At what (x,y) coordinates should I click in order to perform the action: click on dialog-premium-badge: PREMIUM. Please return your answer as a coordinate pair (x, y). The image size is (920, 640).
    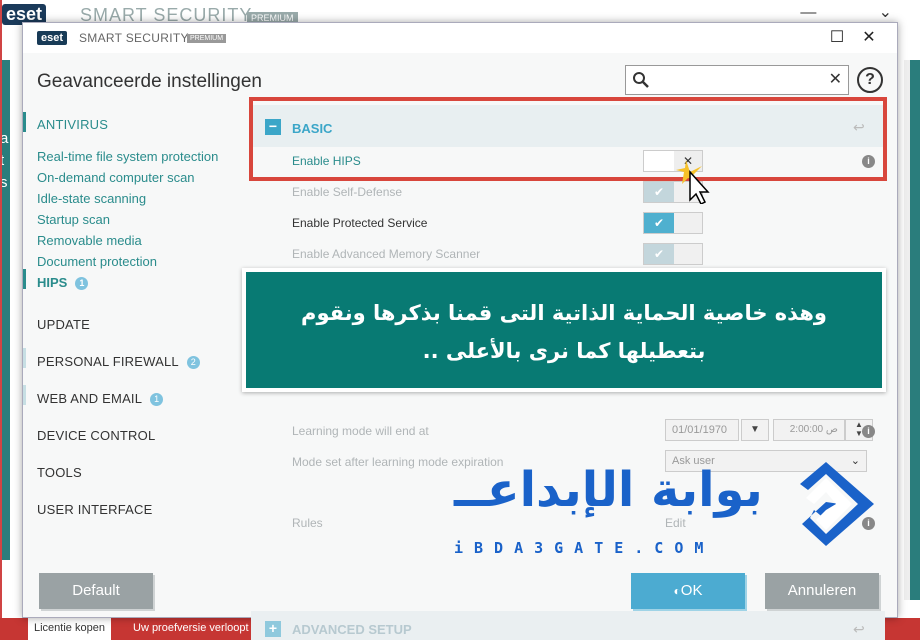
    Looking at the image, I should click on (207, 38).